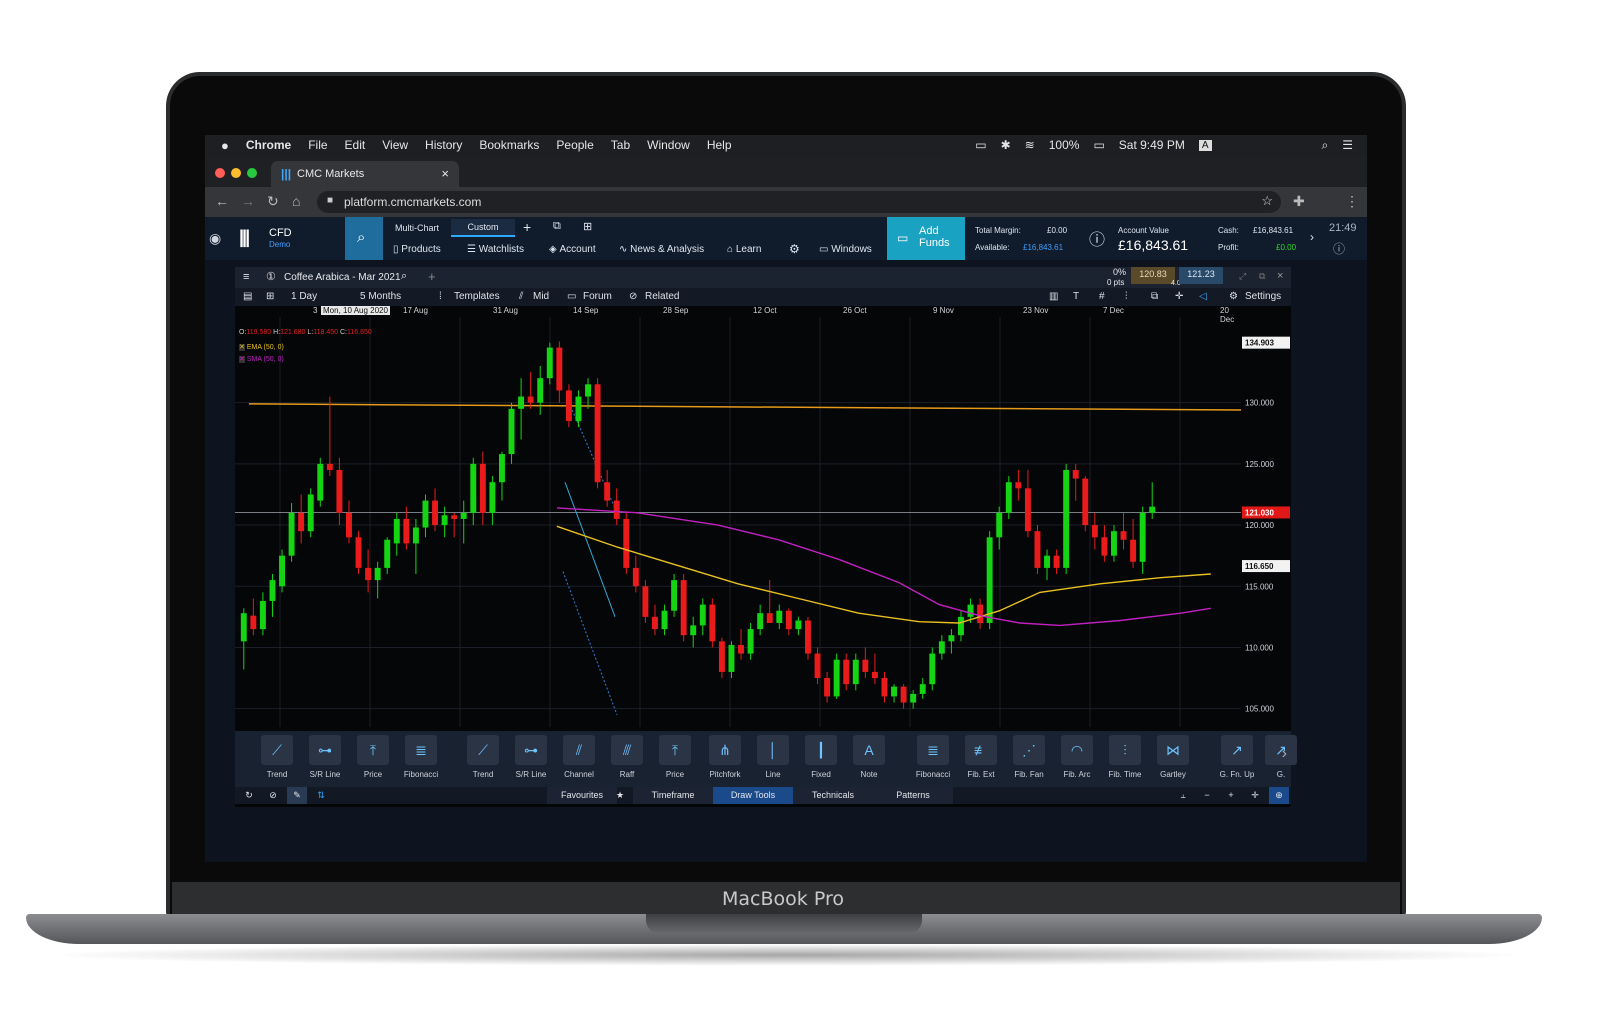  I want to click on search-button: ⌕, so click(364, 238).